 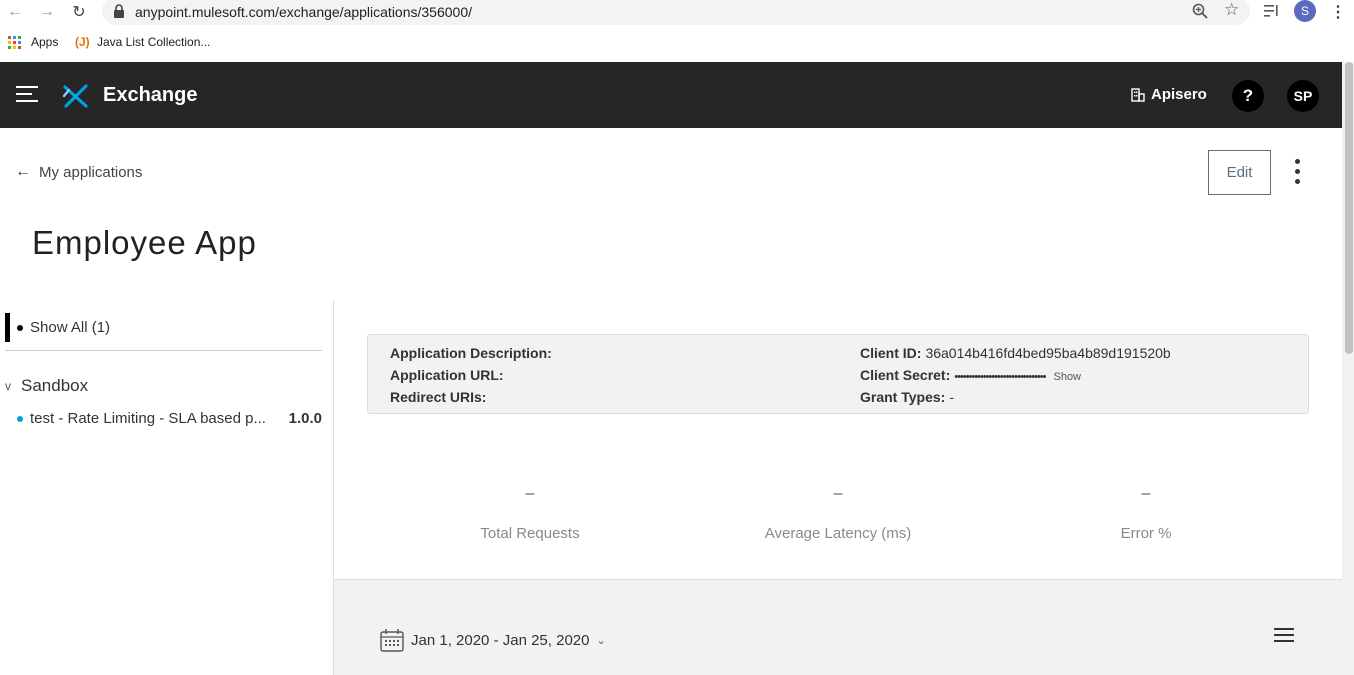 I want to click on hamburger-icon, so click(x=27, y=95).